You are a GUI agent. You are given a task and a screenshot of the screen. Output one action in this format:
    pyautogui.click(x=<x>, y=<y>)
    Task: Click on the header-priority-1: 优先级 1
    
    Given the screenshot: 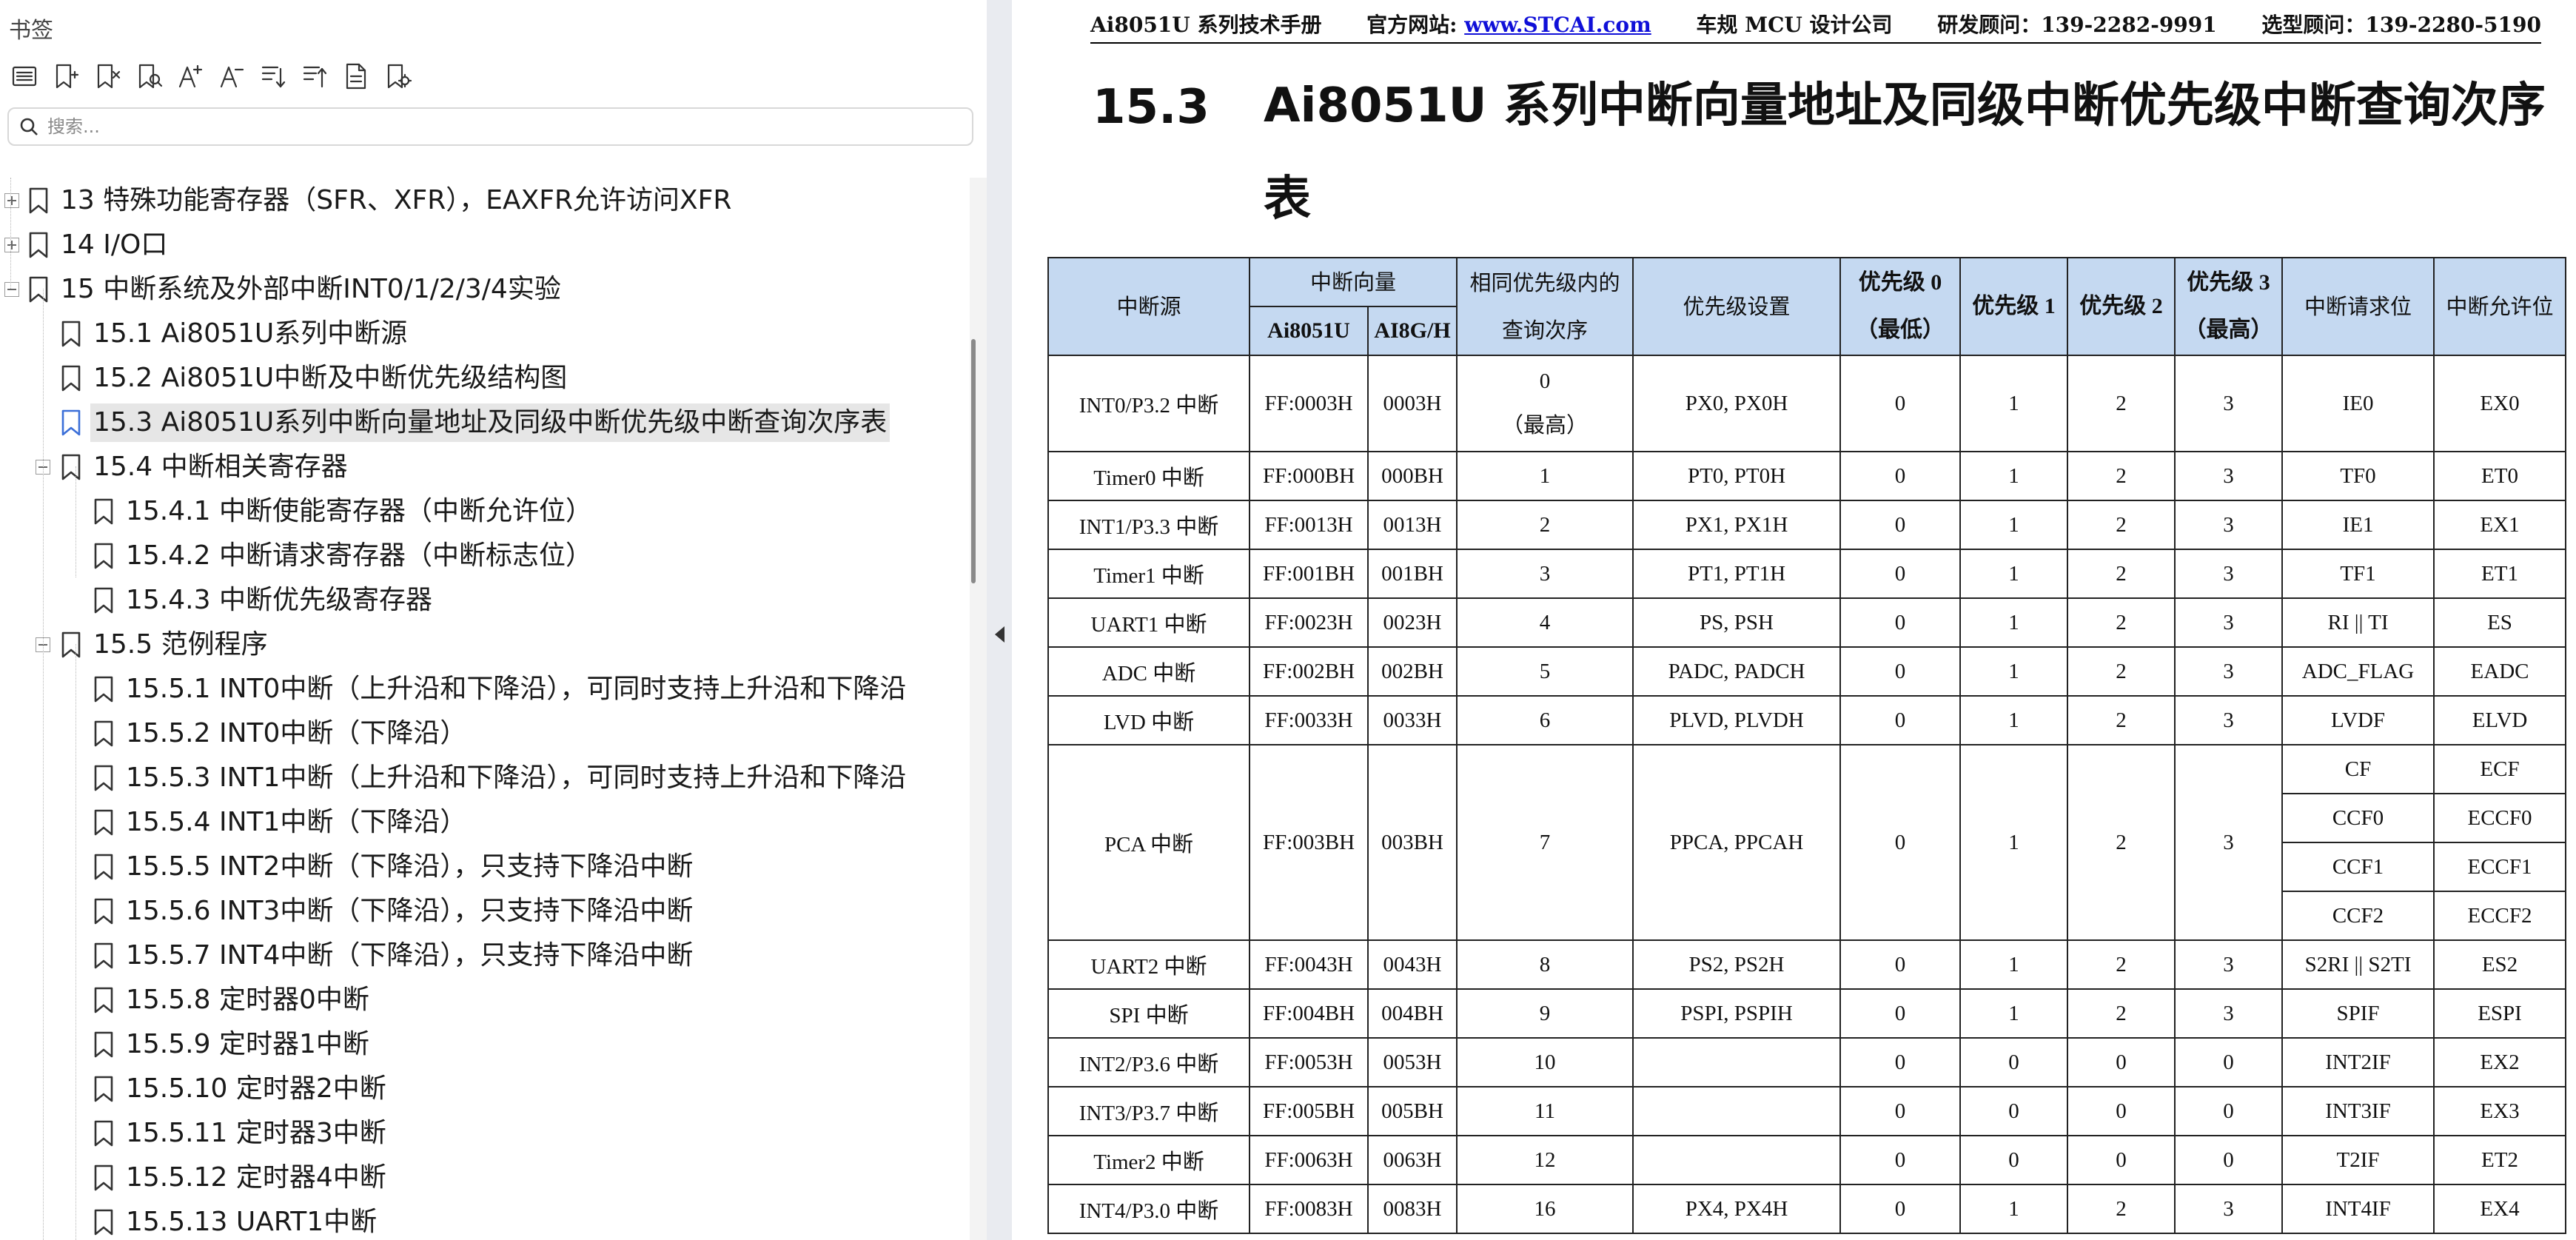 What is the action you would take?
    pyautogui.click(x=2014, y=306)
    